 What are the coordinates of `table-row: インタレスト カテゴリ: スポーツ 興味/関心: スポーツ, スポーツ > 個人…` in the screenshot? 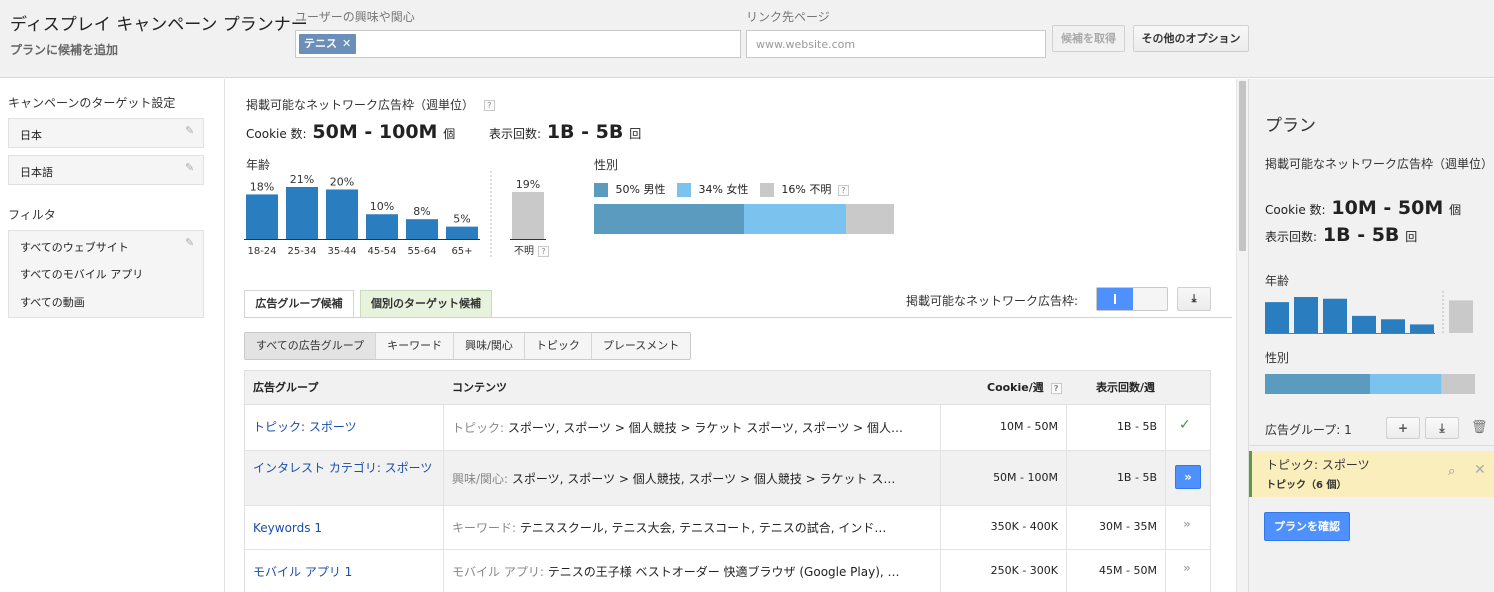 It's located at (727, 478).